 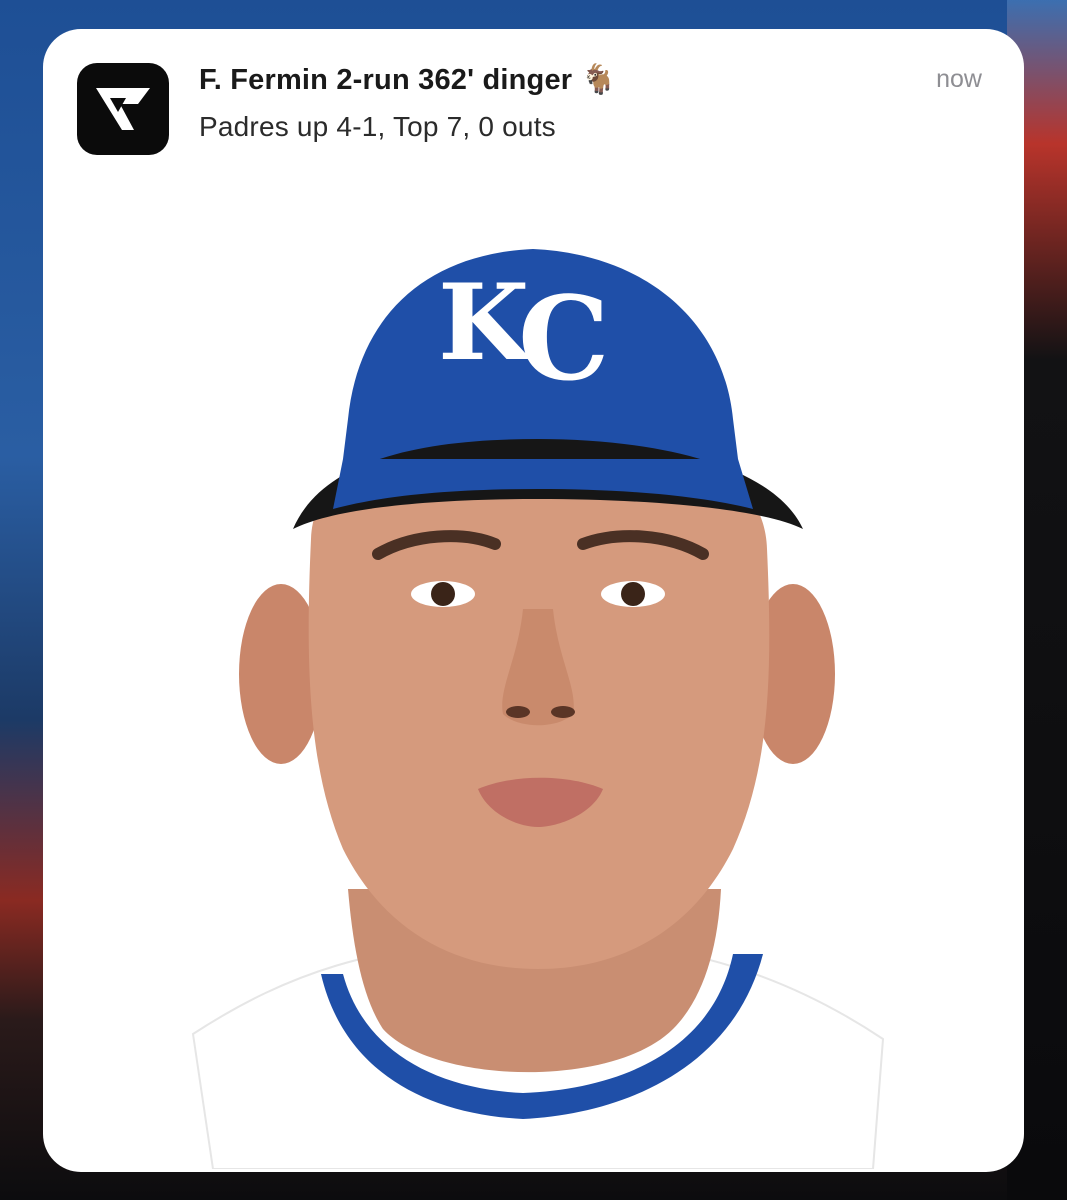 I want to click on svg-text: C, so click(x=564, y=339).